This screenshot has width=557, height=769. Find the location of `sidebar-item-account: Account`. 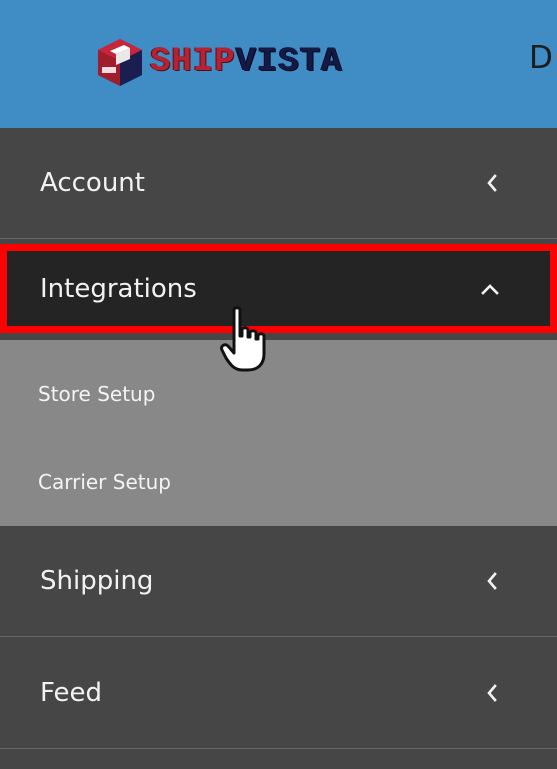

sidebar-item-account: Account is located at coordinates (278, 183).